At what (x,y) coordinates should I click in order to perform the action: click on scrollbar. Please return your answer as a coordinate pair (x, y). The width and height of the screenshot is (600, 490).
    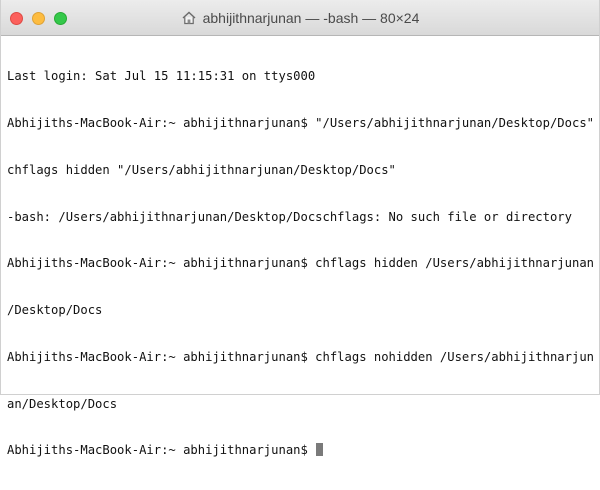
    Looking at the image, I should click on (596, 215).